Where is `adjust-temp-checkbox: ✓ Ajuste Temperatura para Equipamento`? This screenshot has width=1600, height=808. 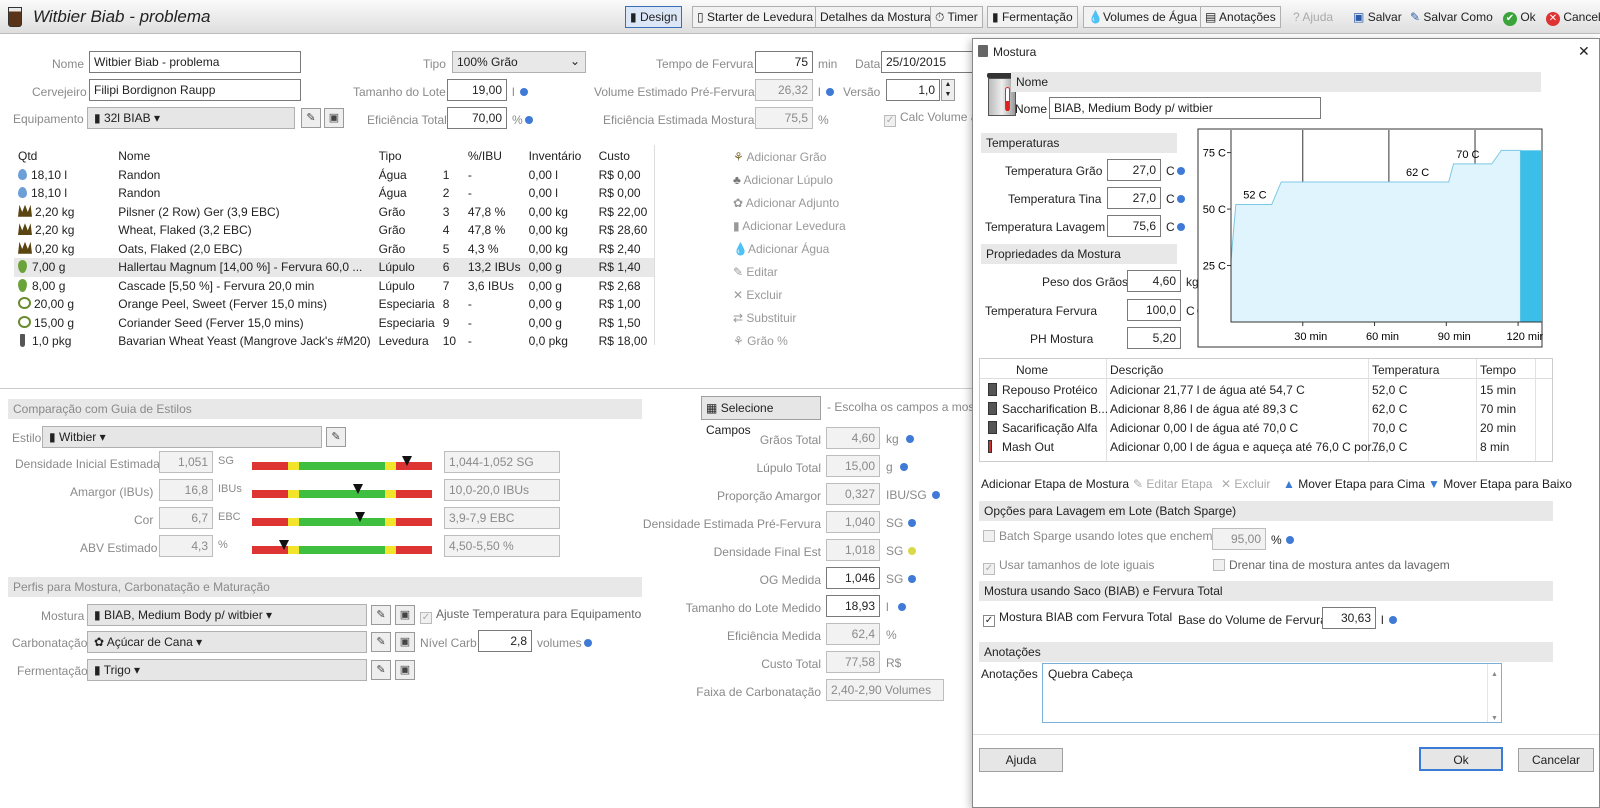 adjust-temp-checkbox: ✓ Ajuste Temperatura para Equipamento is located at coordinates (530, 615).